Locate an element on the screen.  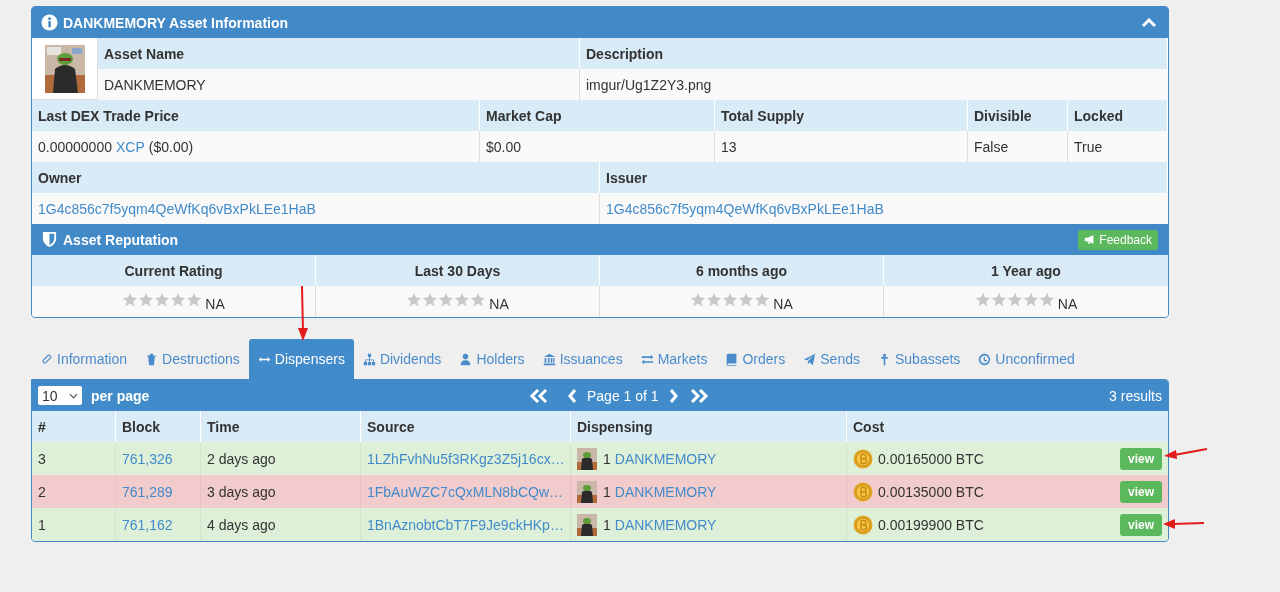
block-link: 761,162 is located at coordinates (147, 524).